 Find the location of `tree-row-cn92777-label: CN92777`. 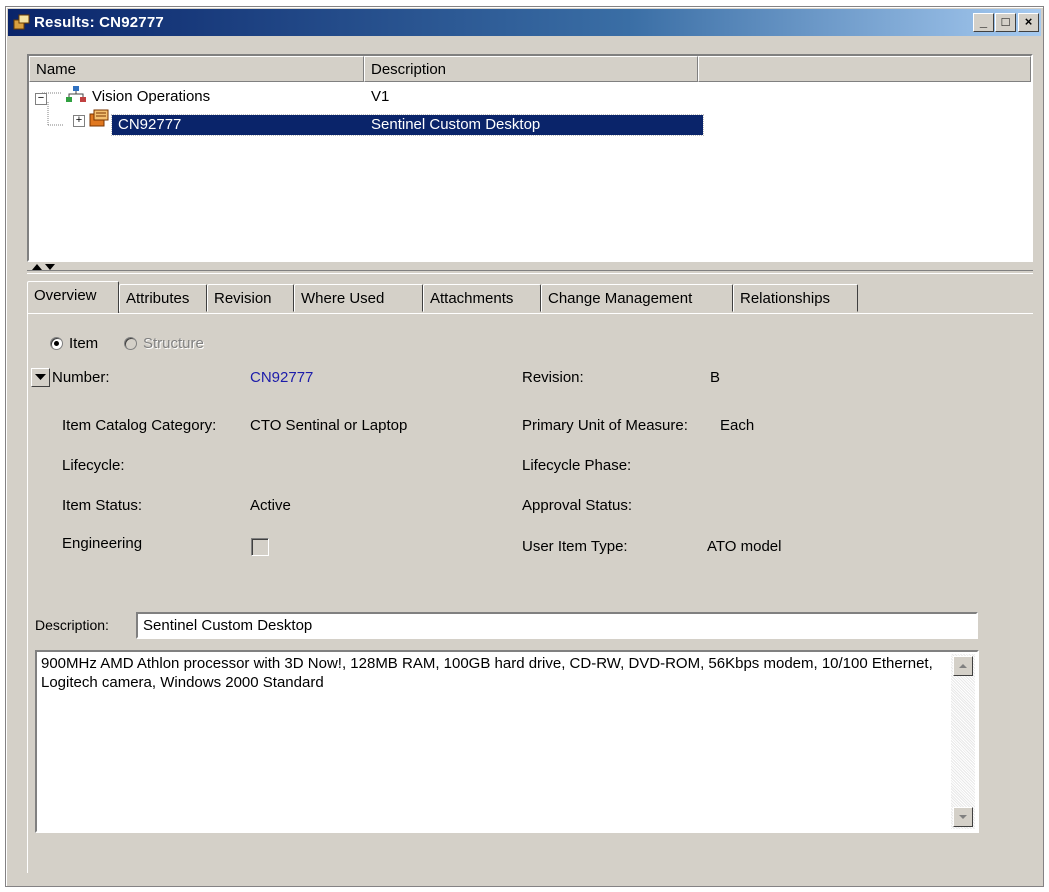

tree-row-cn92777-label: CN92777 is located at coordinates (149, 126).